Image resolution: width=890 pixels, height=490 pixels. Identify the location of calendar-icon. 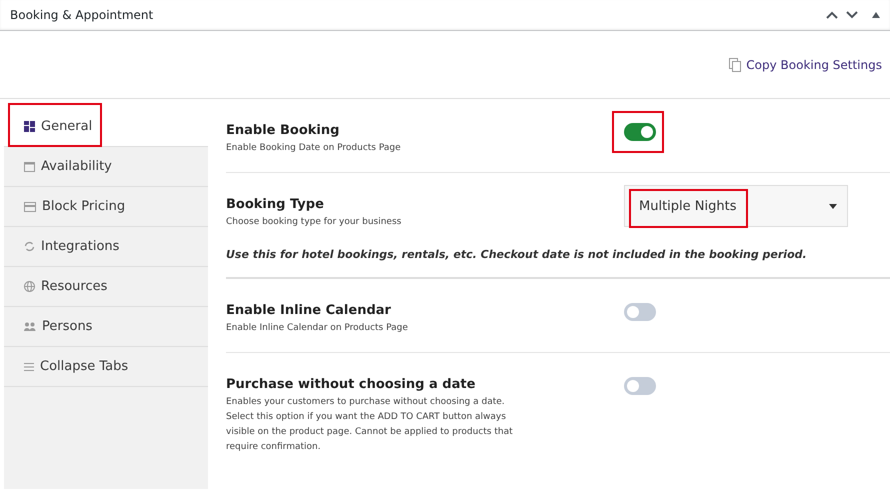
(29, 166).